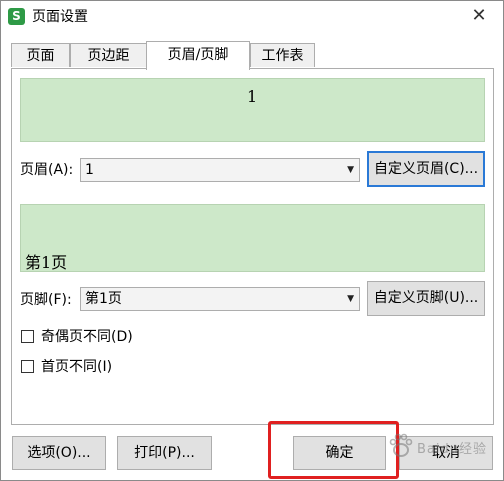 This screenshot has width=504, height=481. I want to click on first-page-label: 首页不同(I), so click(77, 367).